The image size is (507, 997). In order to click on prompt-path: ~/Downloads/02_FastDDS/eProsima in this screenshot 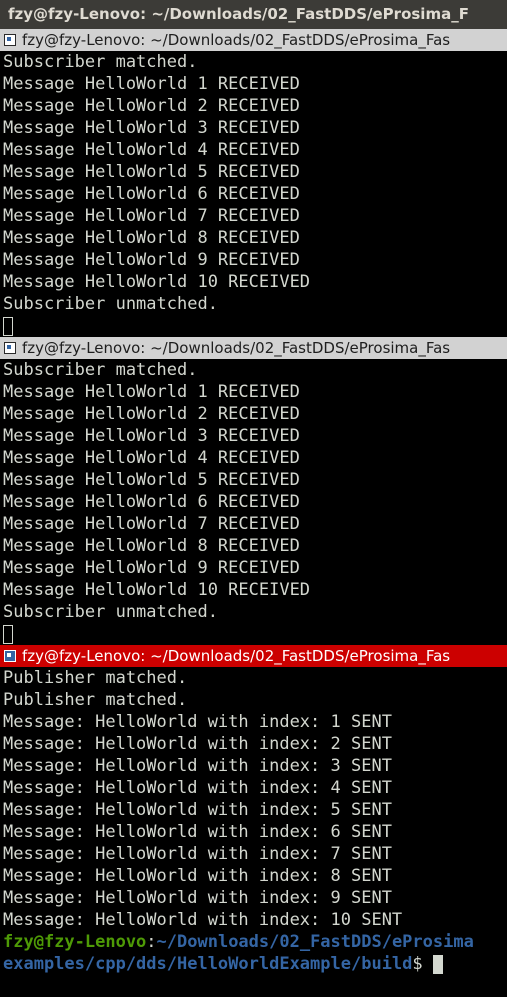, I will do `click(315, 942)`.